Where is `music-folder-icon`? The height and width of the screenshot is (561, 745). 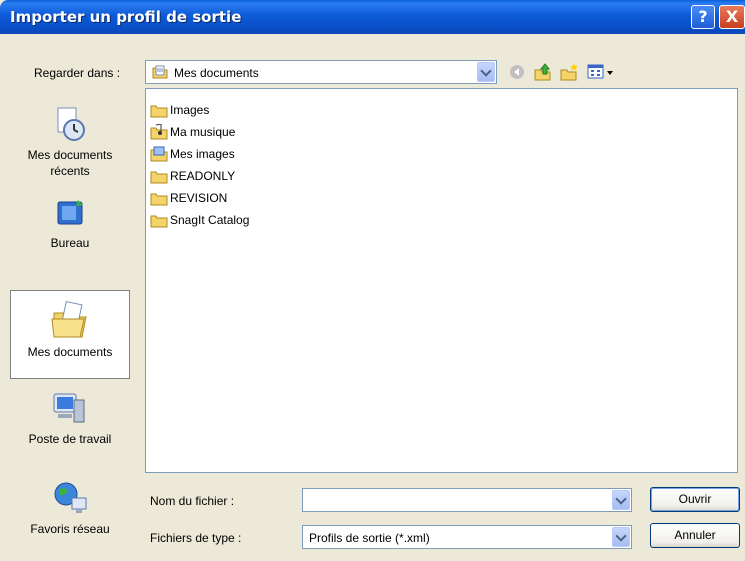 music-folder-icon is located at coordinates (159, 132).